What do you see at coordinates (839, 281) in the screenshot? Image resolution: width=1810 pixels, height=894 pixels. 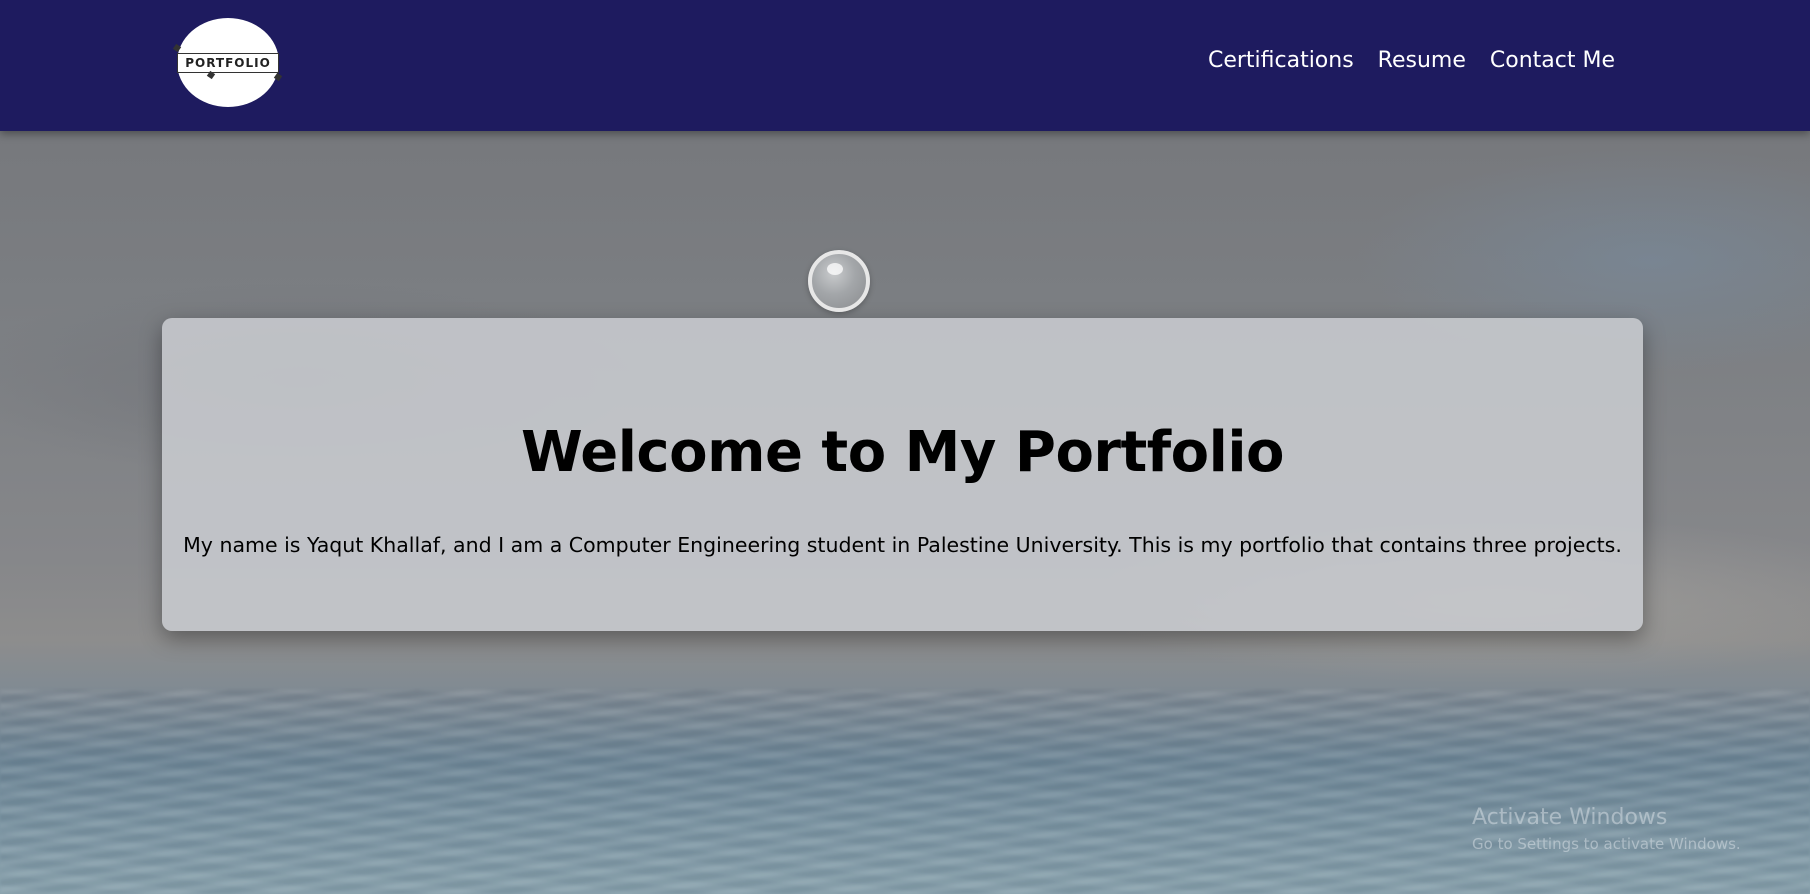 I see `profile-avatar` at bounding box center [839, 281].